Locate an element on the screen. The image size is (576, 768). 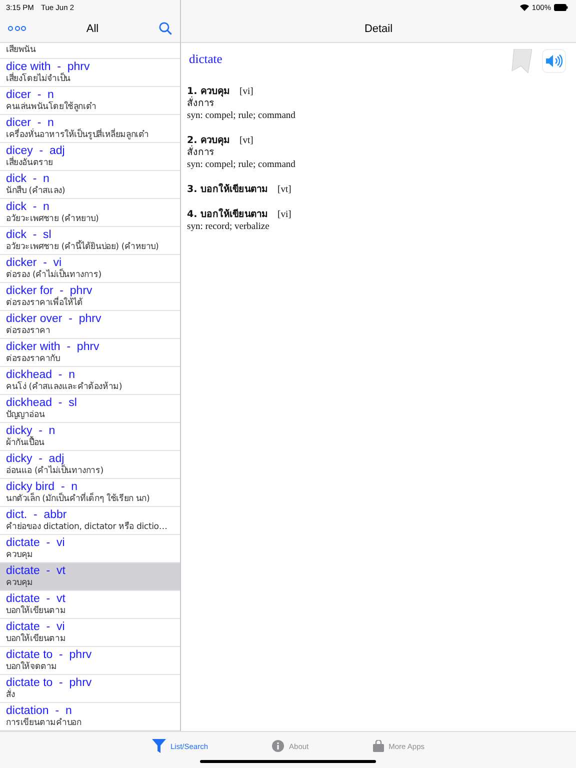
entry-meaning: นกตัวเล็ก (มักเป็นคำที่เด็กๆ ใช้เรียก นก) is located at coordinates (78, 498).